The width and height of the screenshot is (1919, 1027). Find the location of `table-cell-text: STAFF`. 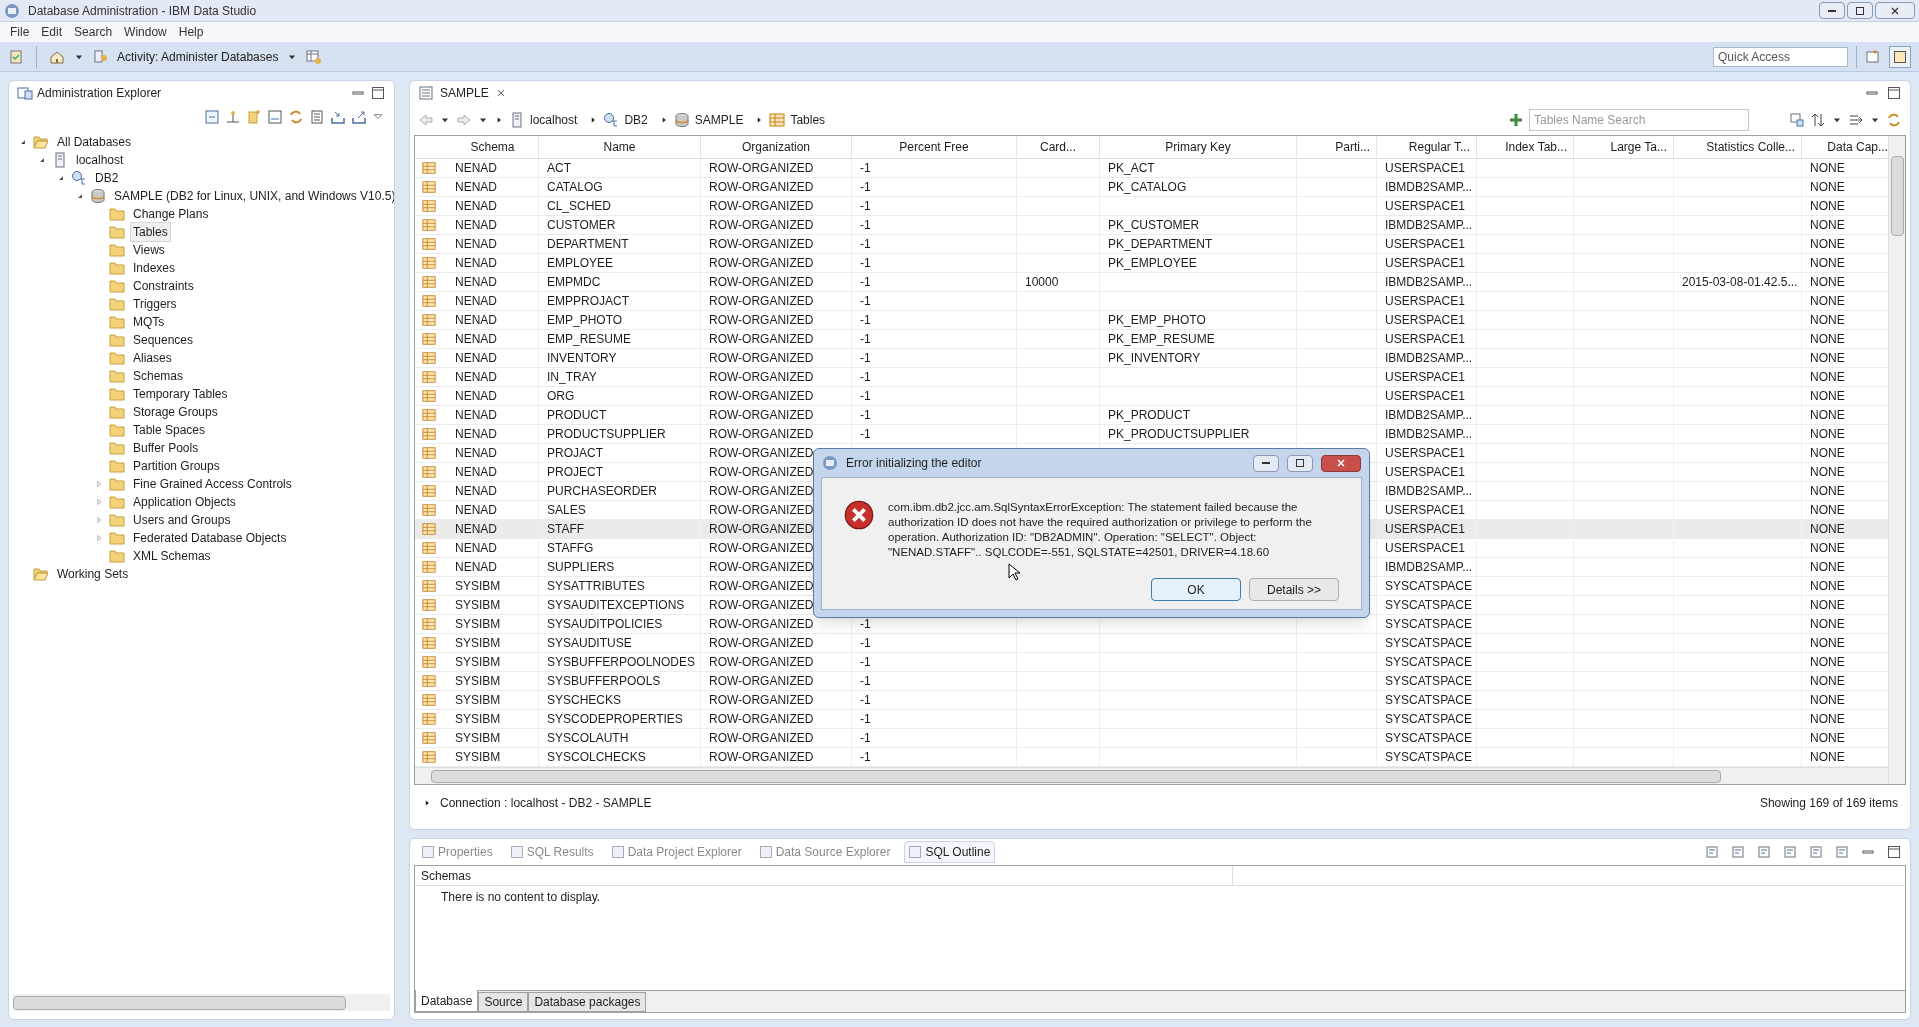

table-cell-text: STAFF is located at coordinates (566, 529).